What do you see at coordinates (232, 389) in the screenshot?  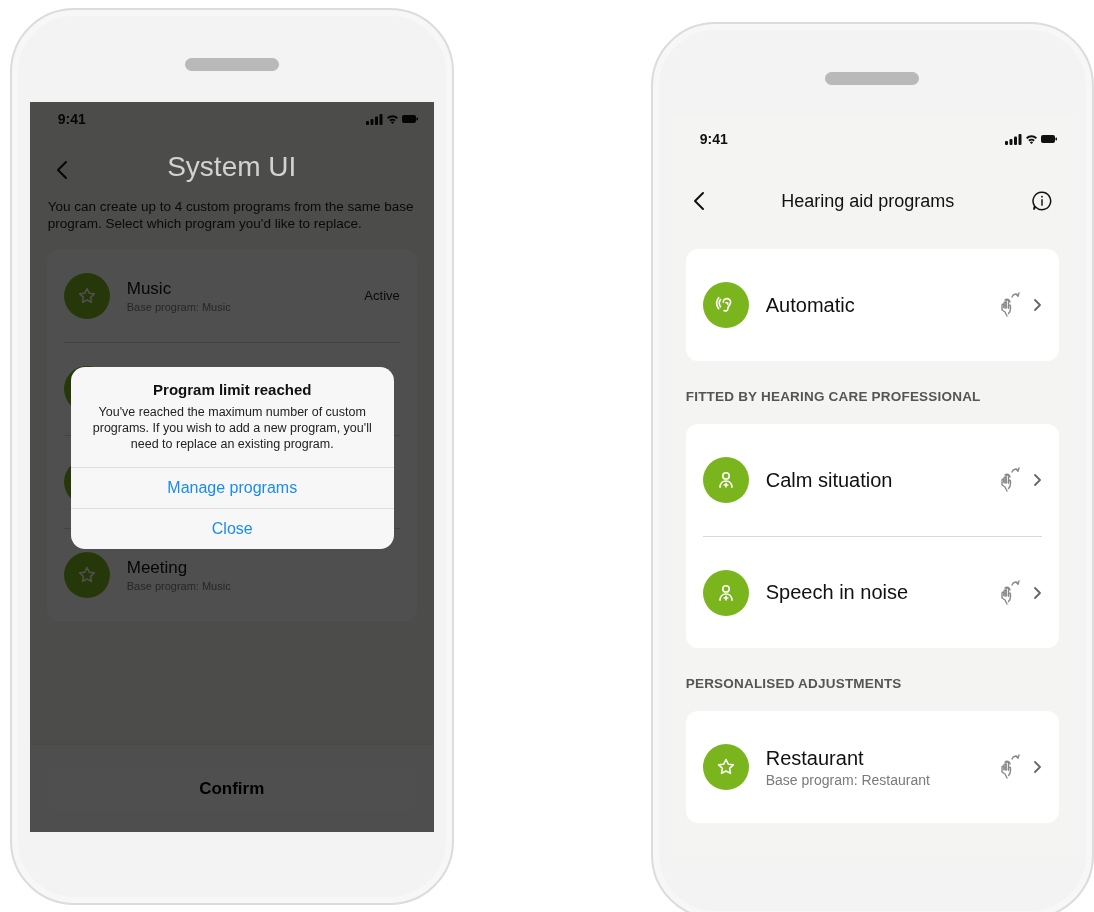 I see `alert-title: Program limit reached` at bounding box center [232, 389].